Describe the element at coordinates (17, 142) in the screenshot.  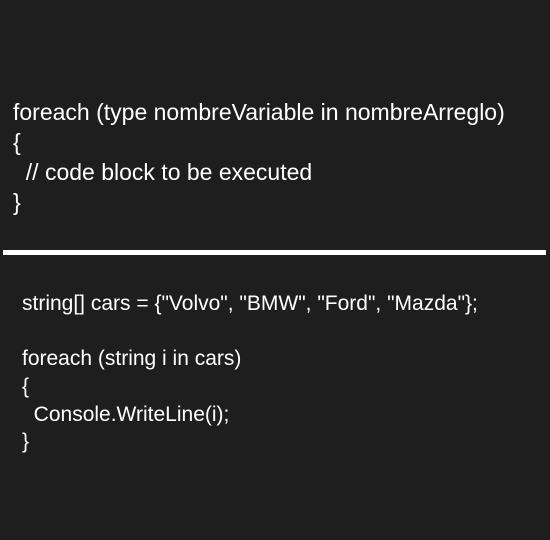
I see `syntax-line-open-brace: {` at that location.